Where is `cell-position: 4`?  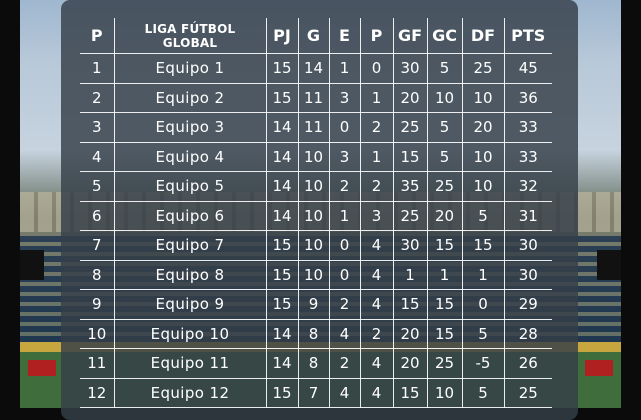 cell-position: 4 is located at coordinates (97, 157).